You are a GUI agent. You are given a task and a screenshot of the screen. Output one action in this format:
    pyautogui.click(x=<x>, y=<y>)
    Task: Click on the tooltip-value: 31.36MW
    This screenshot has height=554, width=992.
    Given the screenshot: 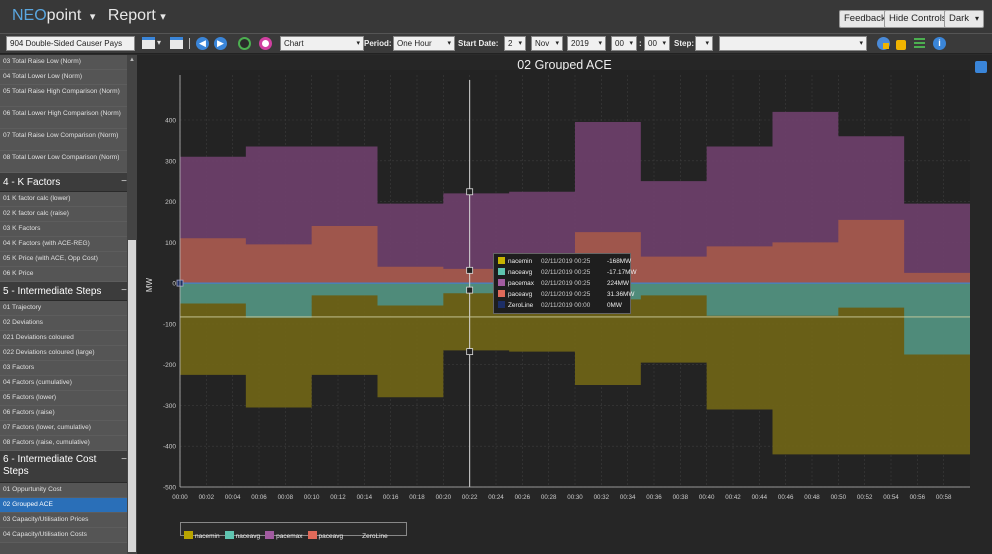 What is the action you would take?
    pyautogui.click(x=621, y=294)
    